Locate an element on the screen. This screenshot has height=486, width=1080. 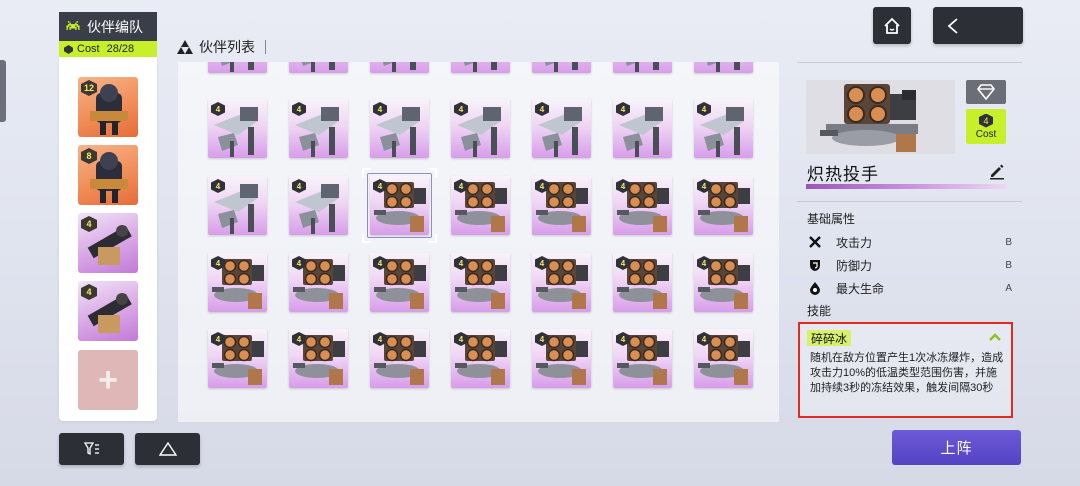
cost-gem-icon is located at coordinates (68, 49).